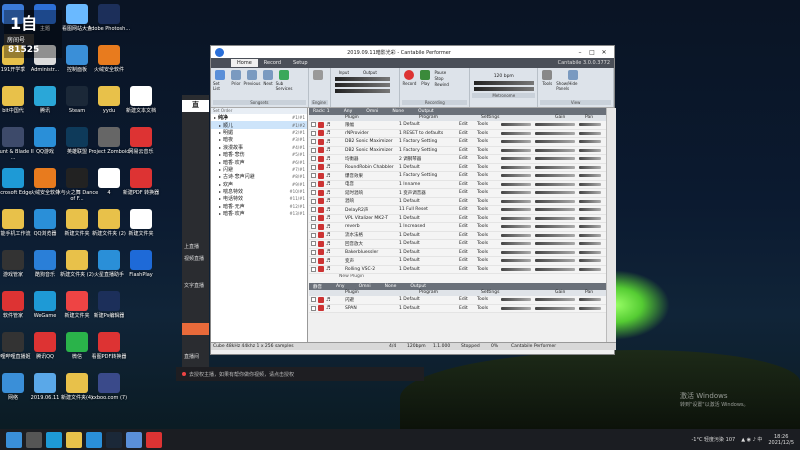 This screenshot has width=800, height=450. Describe the element at coordinates (141, 223) in the screenshot. I see `desktop-icon: 新建文件夹` at that location.